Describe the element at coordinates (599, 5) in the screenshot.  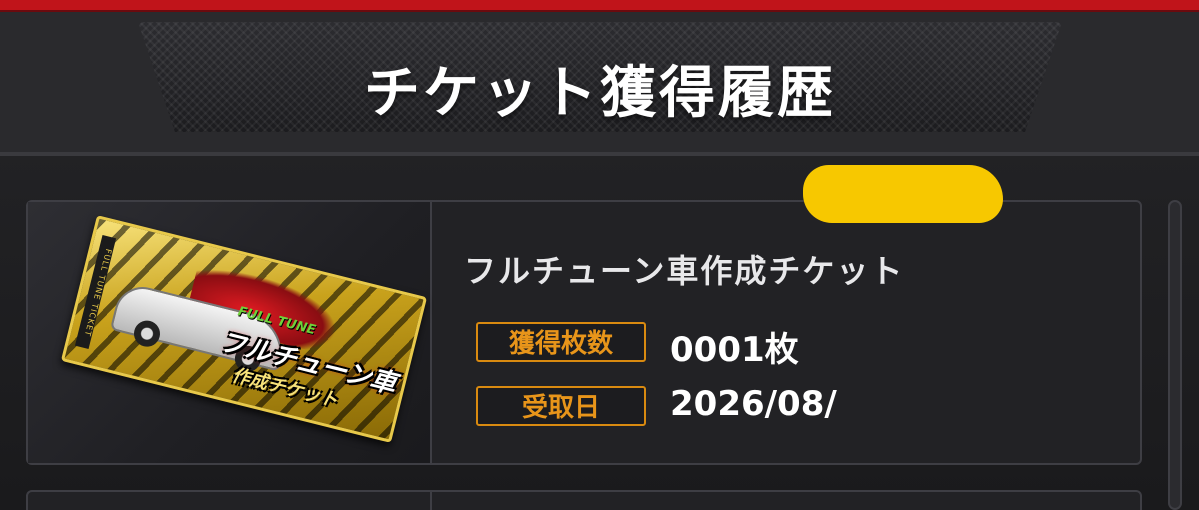
I see `top-accent-bar` at that location.